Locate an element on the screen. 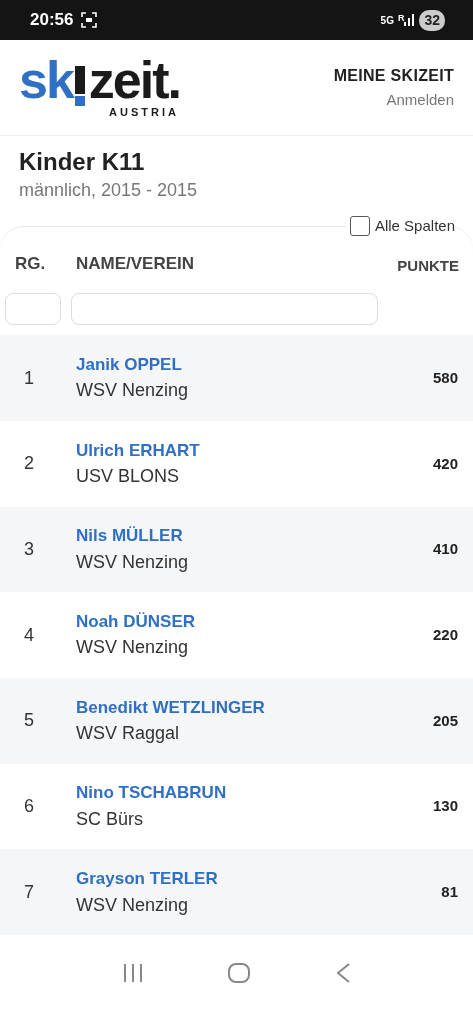 Image resolution: width=473 pixels, height=1024 pixels. logo-text: zeit. is located at coordinates (134, 80).